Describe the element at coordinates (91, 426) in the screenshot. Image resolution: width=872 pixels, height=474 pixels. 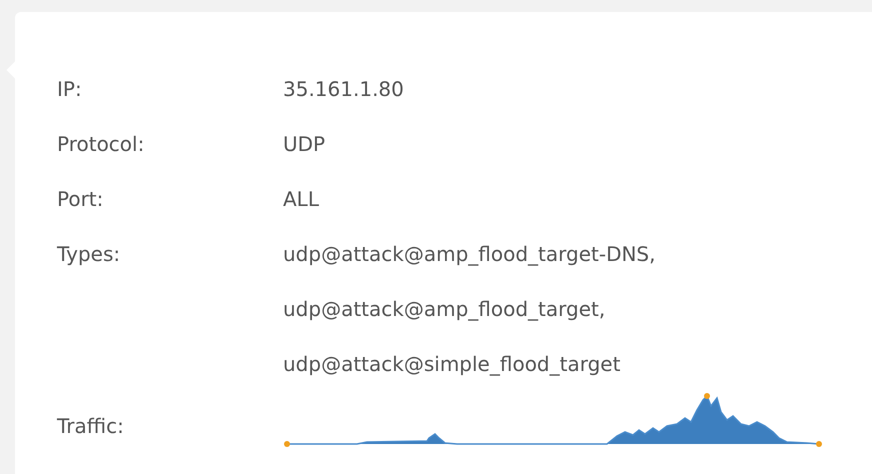
I see `field-label: Traffic:` at that location.